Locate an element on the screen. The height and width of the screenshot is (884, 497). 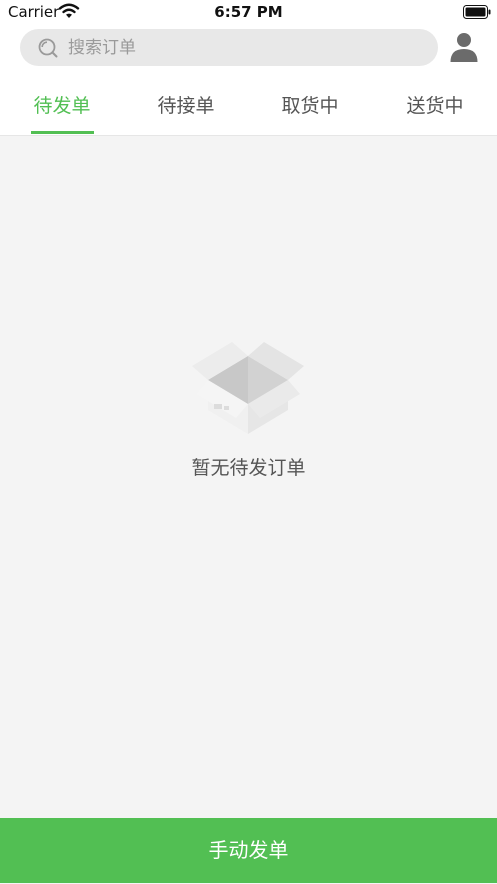
tab-delivering: 送货中 is located at coordinates (435, 107).